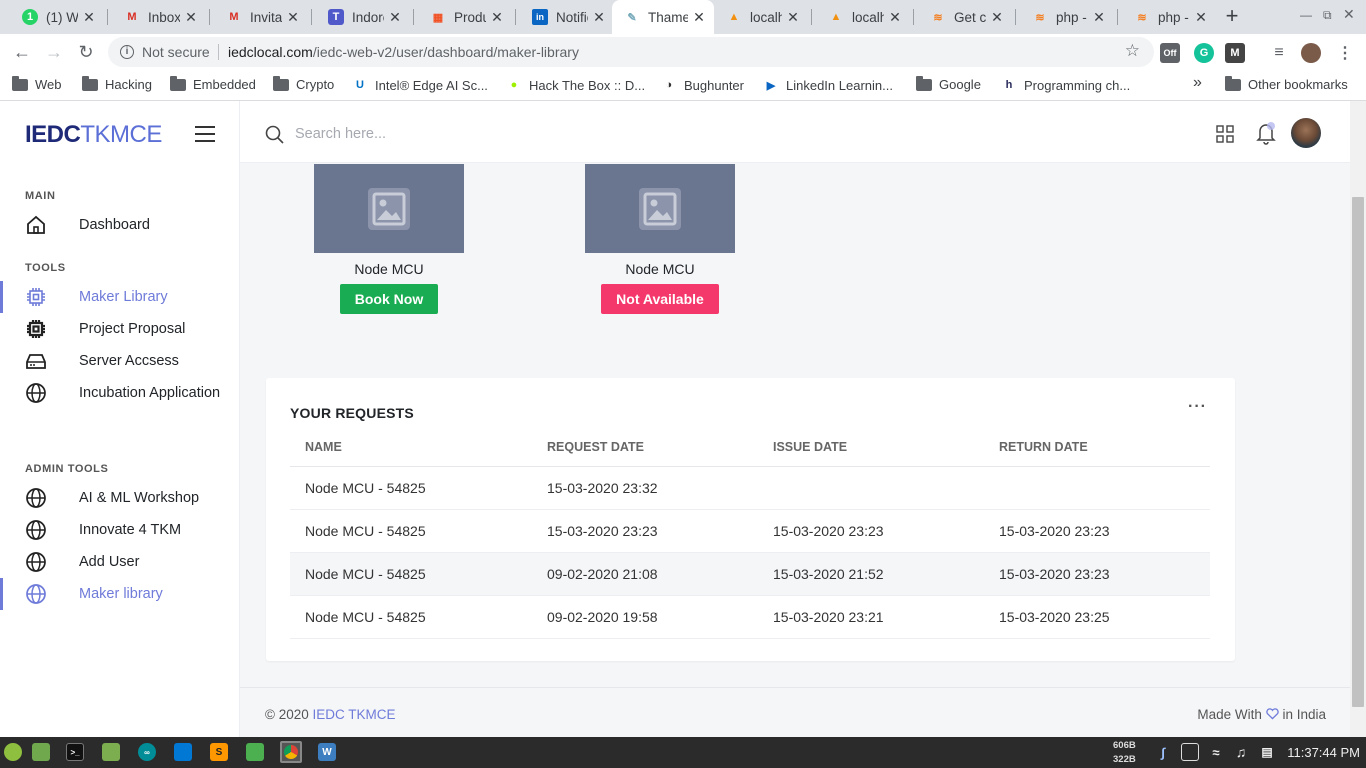 Image resolution: width=1366 pixels, height=768 pixels. What do you see at coordinates (75, 752) in the screenshot?
I see `terminal-icon: >_` at bounding box center [75, 752].